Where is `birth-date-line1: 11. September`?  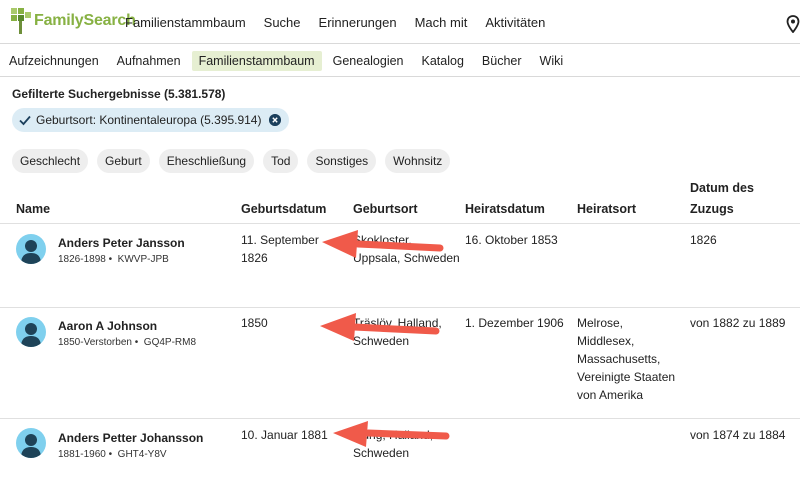 birth-date-line1: 11. September is located at coordinates (280, 240).